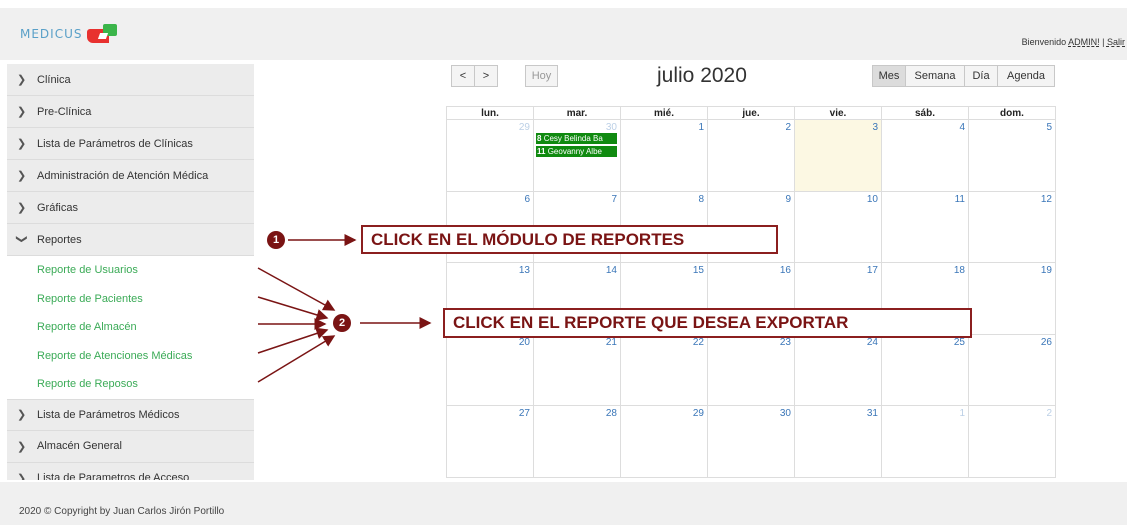  Describe the element at coordinates (707, 323) in the screenshot. I see `annotation-step-2: CLICK EN EL REPORTE QUE DESEA EXPORTAR` at that location.